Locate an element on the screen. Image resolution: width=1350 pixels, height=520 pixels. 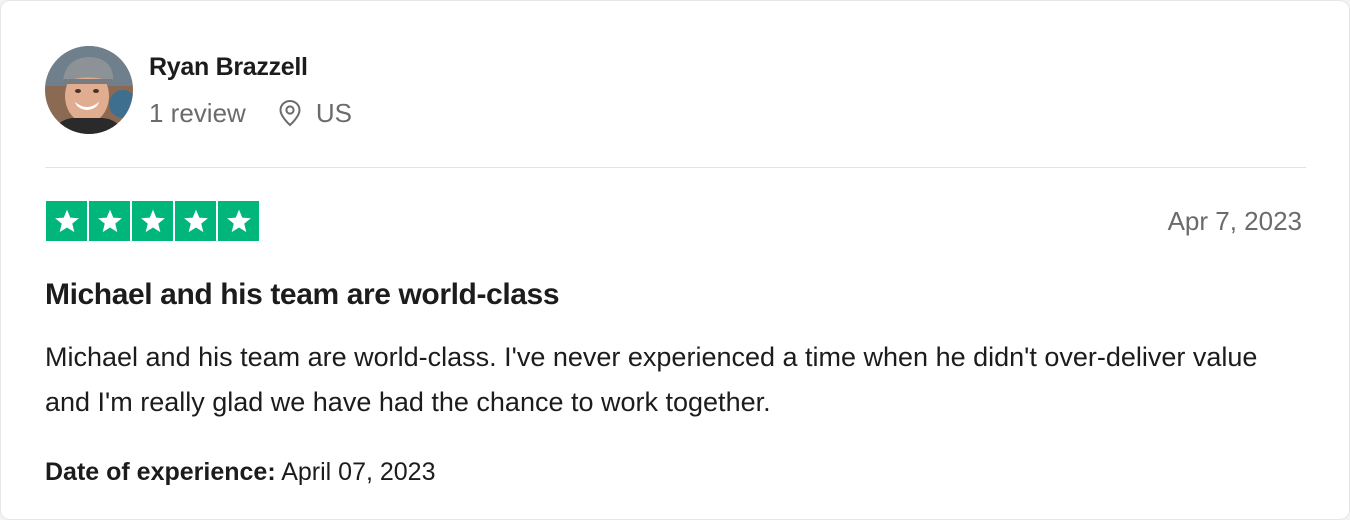
review-count: 1 review is located at coordinates (197, 112).